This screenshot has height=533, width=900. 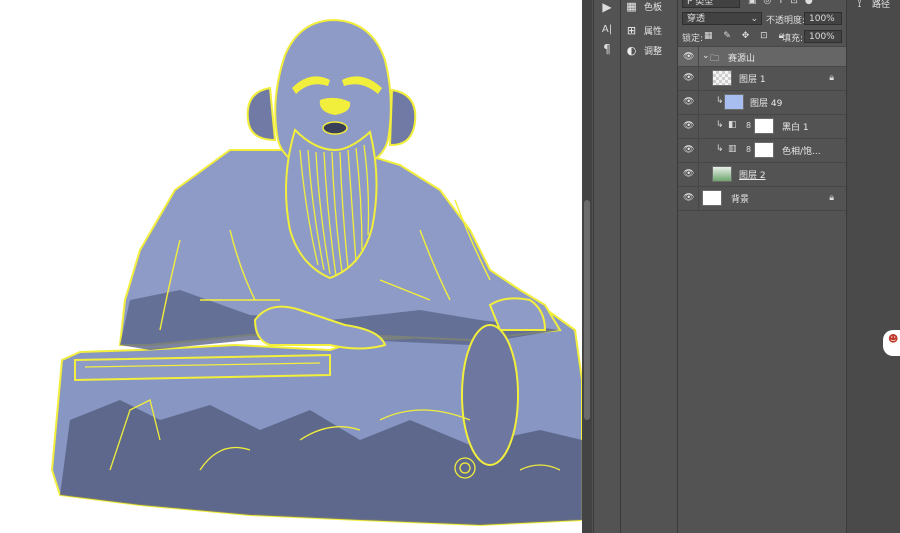 I want to click on tab-swatches-label: 色板, so click(x=653, y=8).